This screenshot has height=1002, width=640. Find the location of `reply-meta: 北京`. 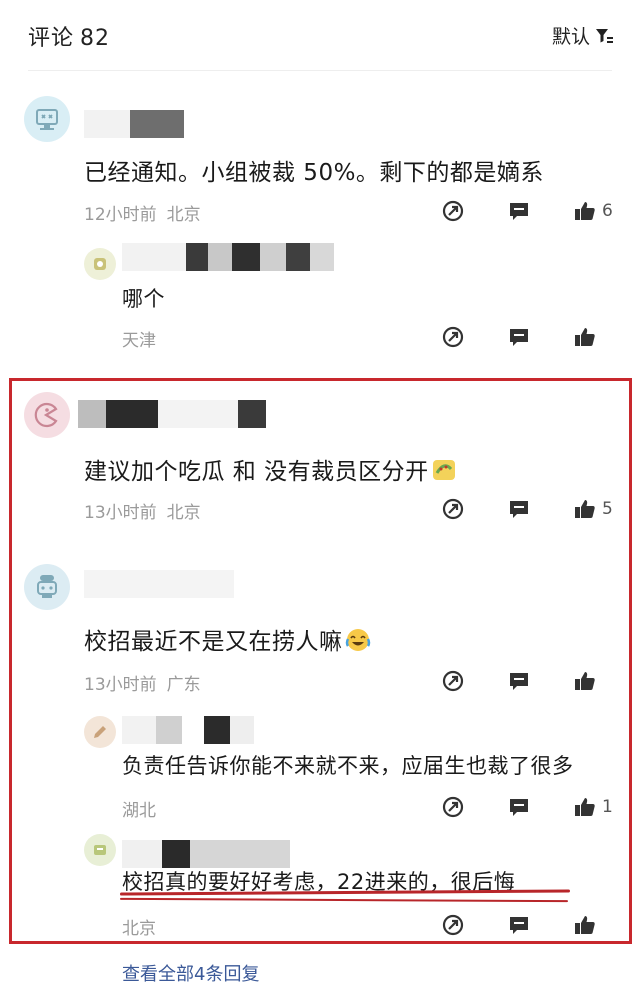

reply-meta: 北京 is located at coordinates (139, 926).